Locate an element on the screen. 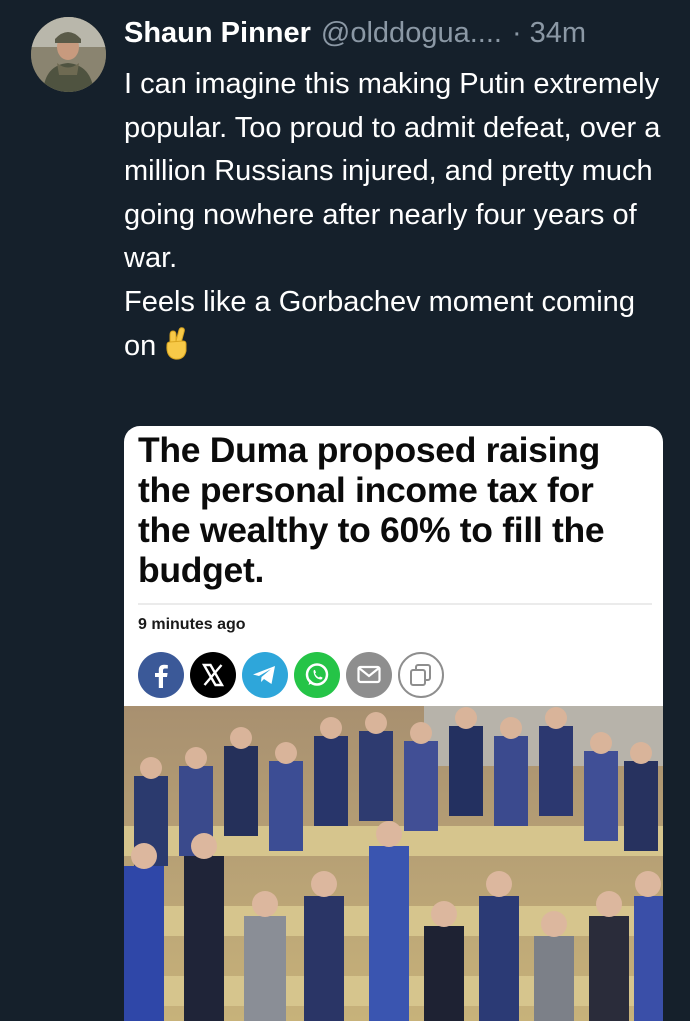 The width and height of the screenshot is (690, 1021). copy-icon is located at coordinates (421, 675).